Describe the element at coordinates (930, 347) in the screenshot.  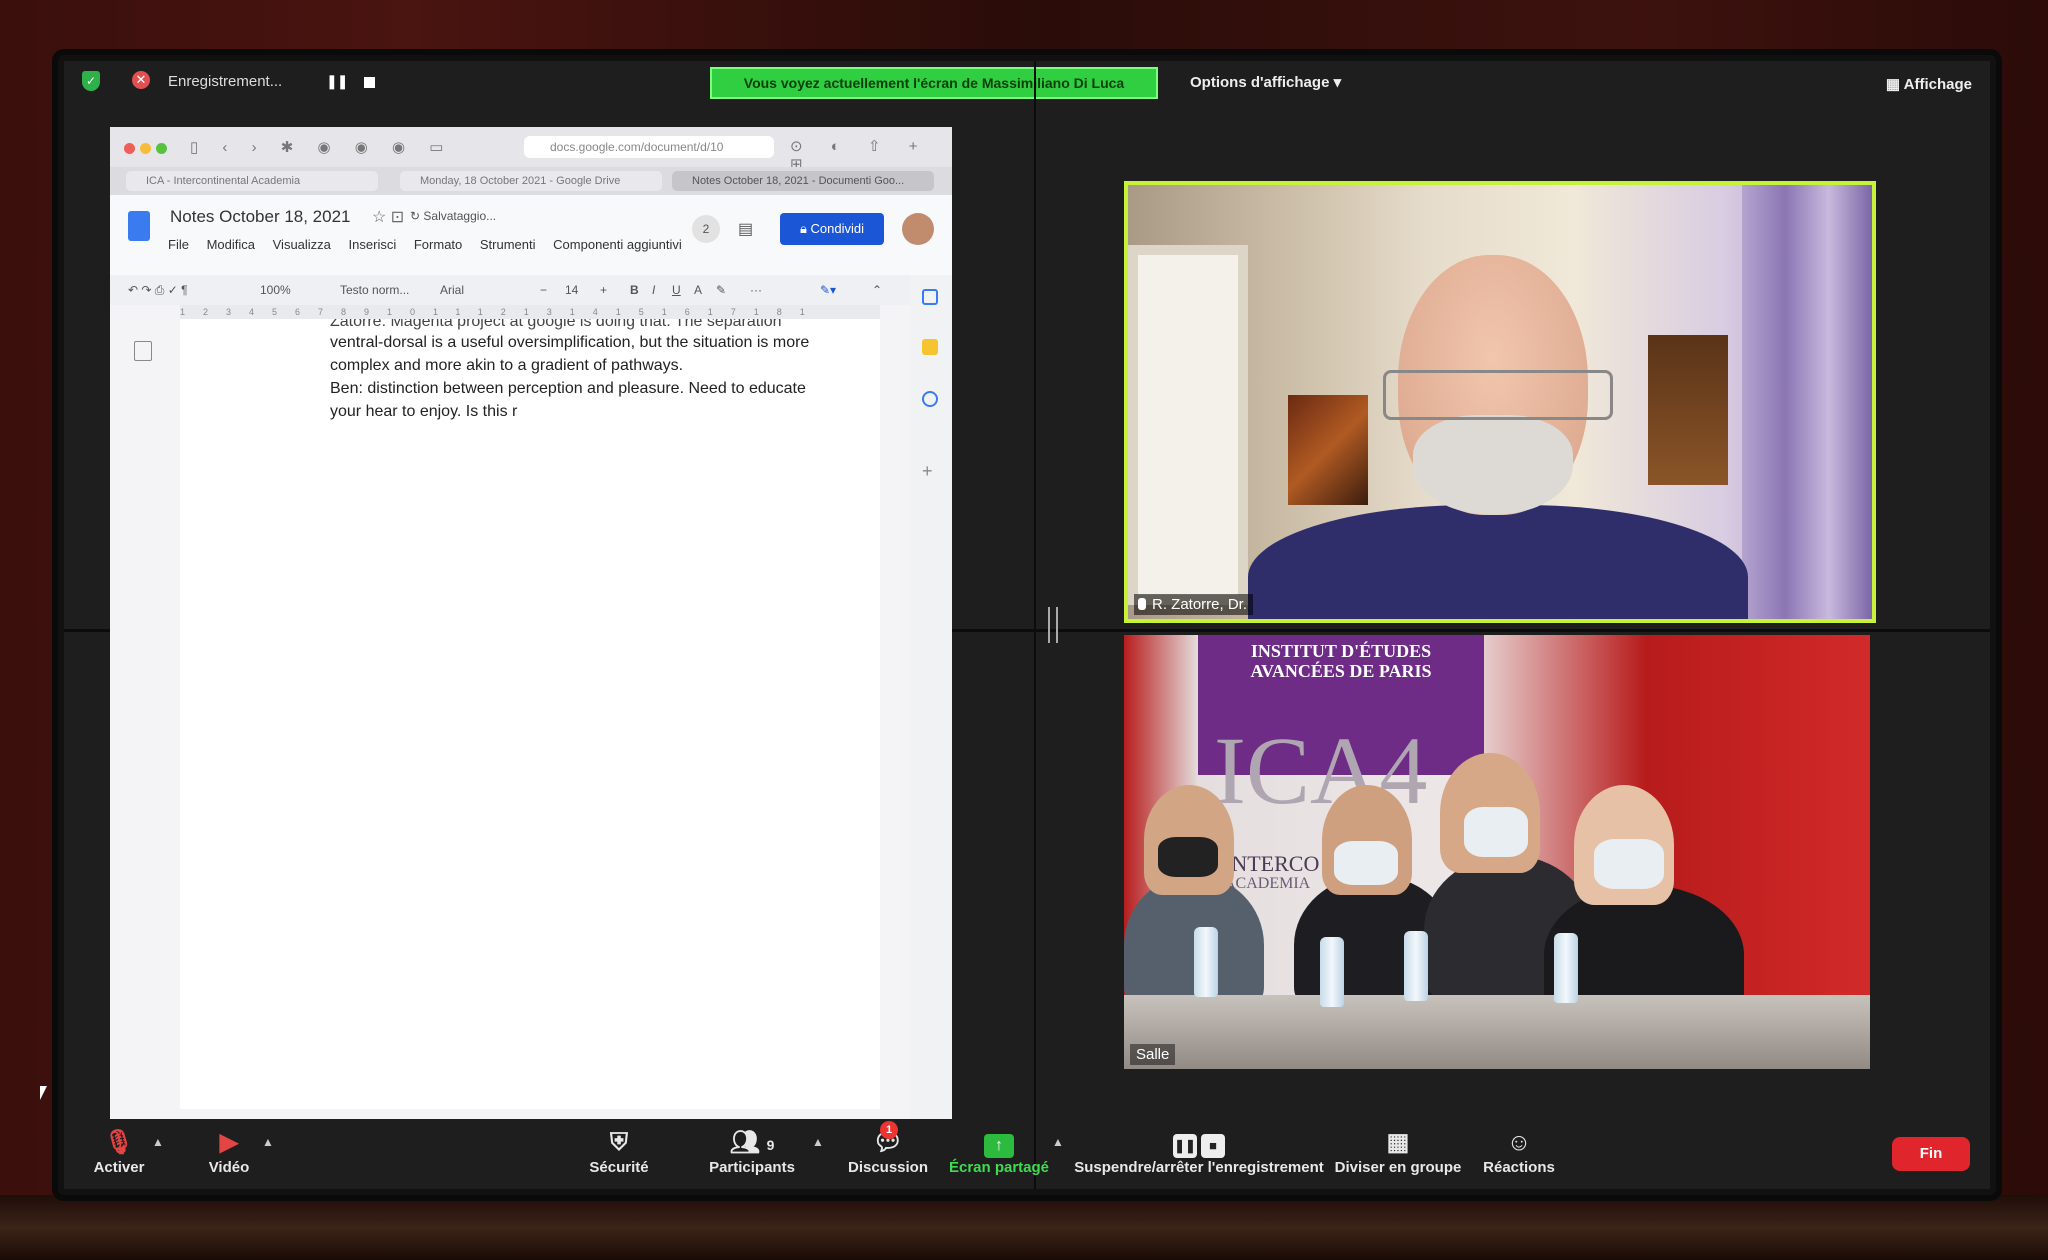
I see `keep-notes-icon` at that location.